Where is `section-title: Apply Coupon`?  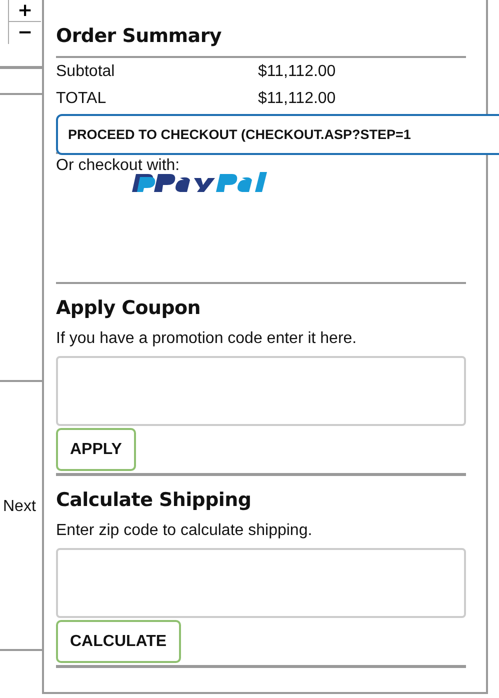
section-title: Apply Coupon is located at coordinates (129, 308).